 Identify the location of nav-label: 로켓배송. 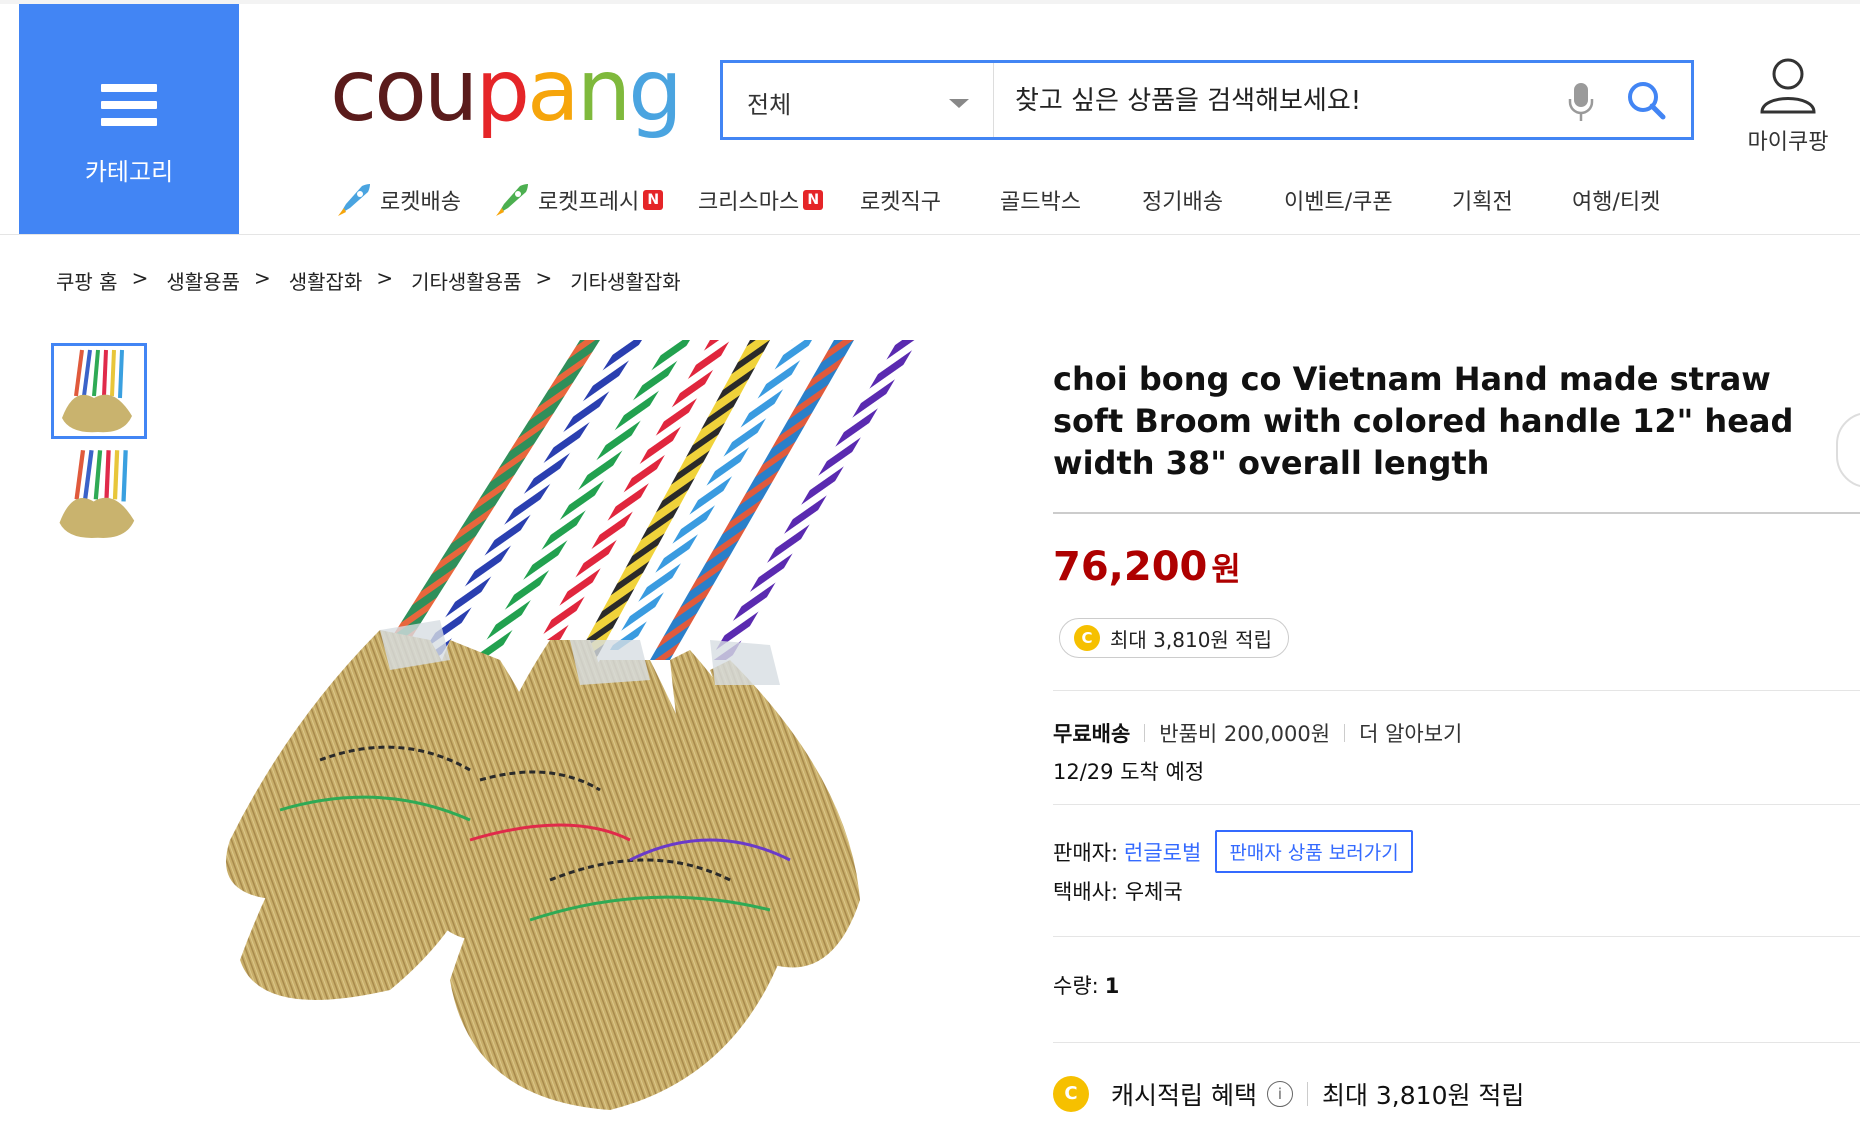
(420, 202).